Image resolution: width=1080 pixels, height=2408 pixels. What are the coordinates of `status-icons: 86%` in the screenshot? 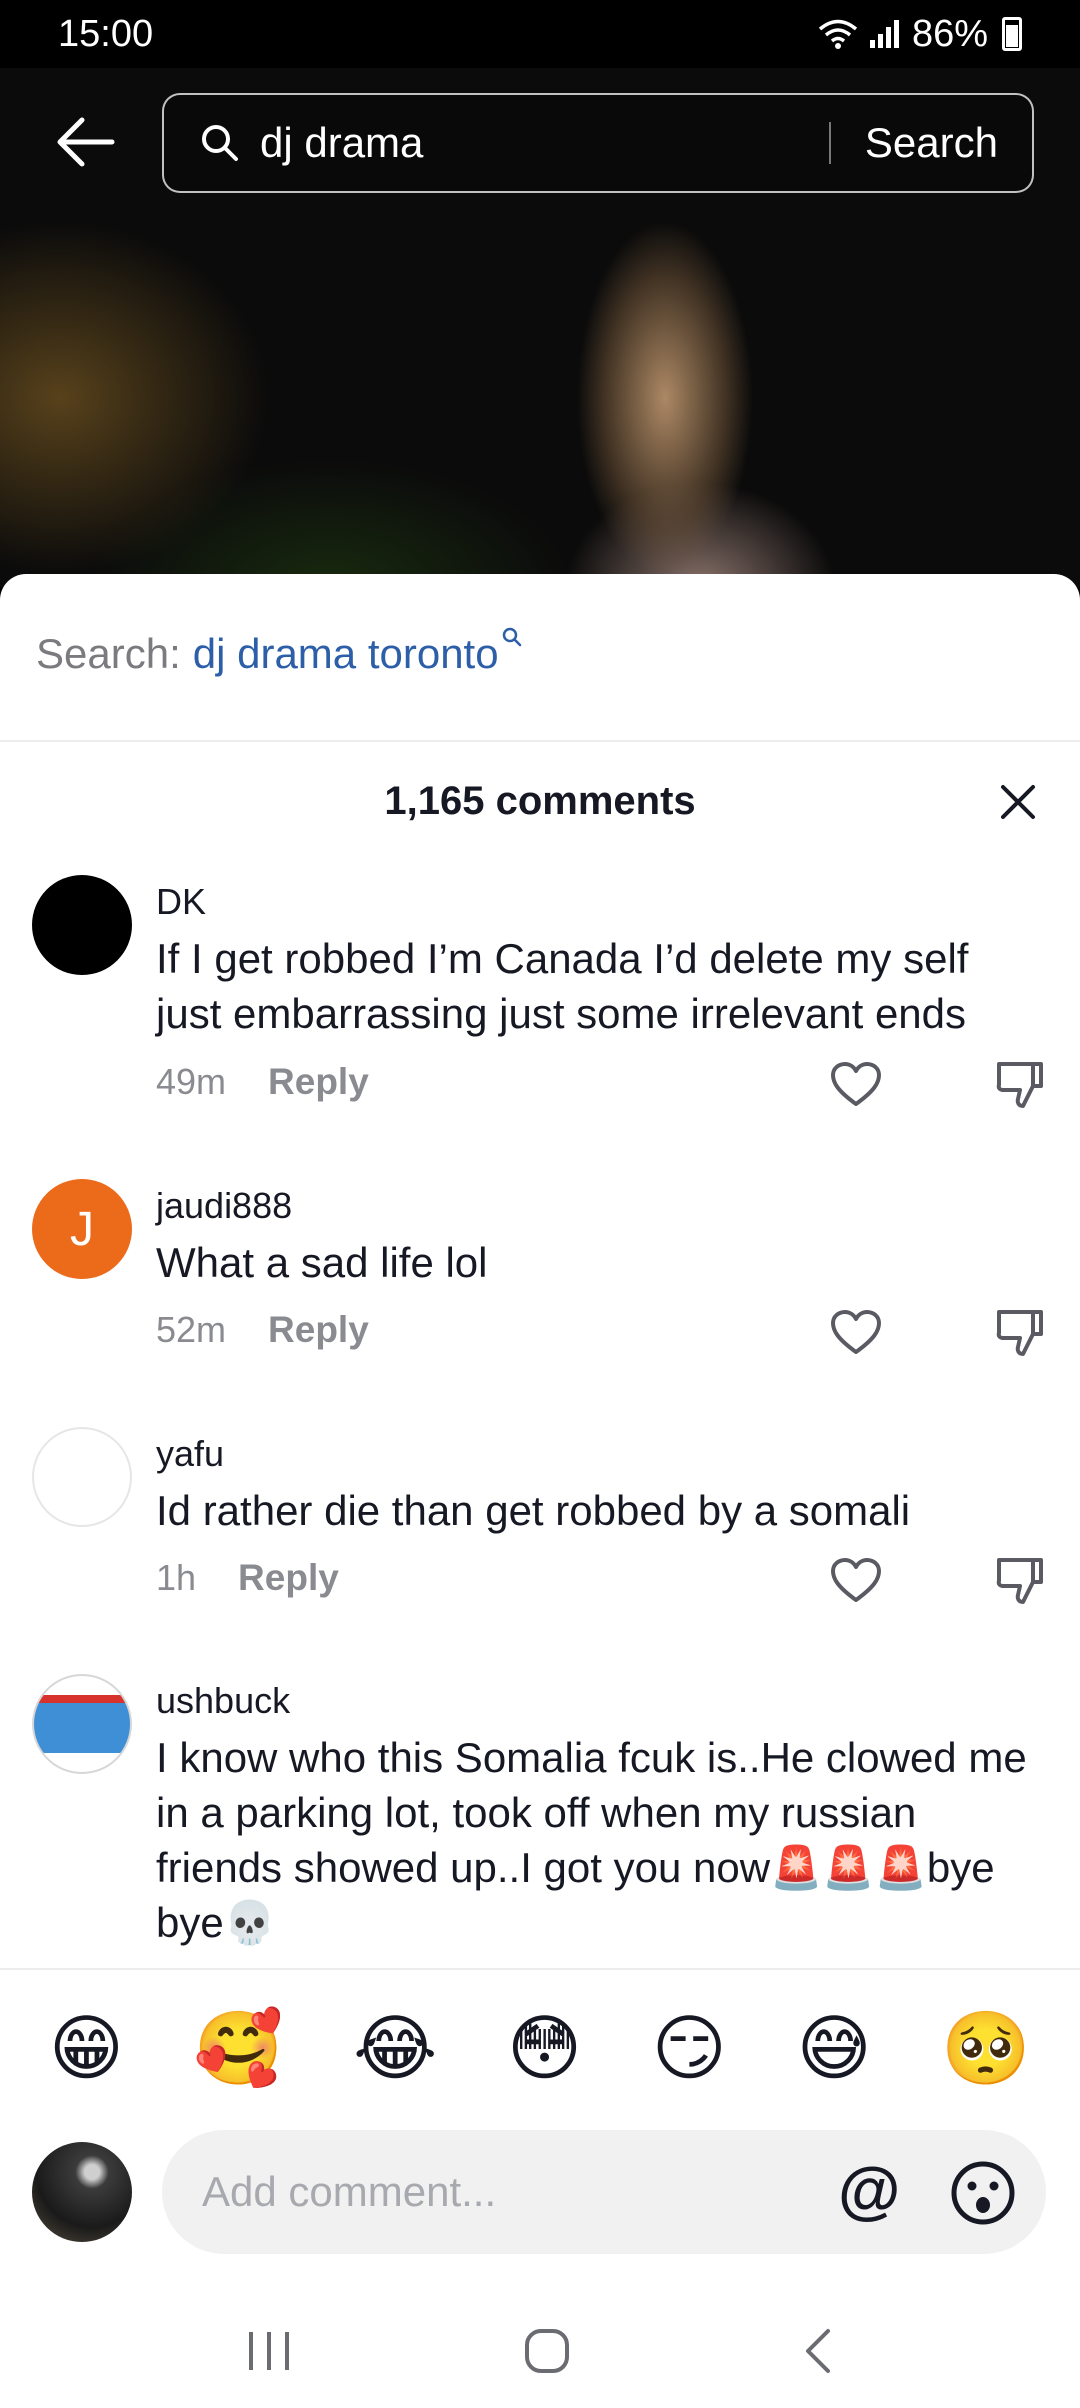 It's located at (920, 34).